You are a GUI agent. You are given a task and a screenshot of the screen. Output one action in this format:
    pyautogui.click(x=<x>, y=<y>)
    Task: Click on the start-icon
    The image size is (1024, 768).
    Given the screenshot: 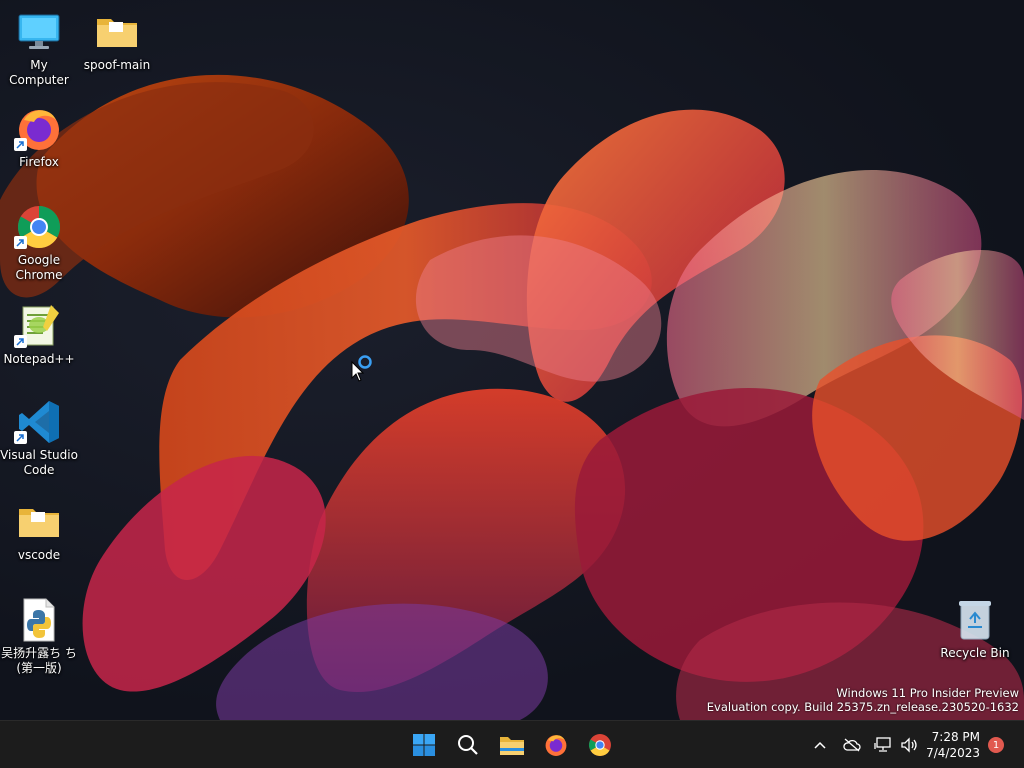 What is the action you would take?
    pyautogui.click(x=424, y=745)
    